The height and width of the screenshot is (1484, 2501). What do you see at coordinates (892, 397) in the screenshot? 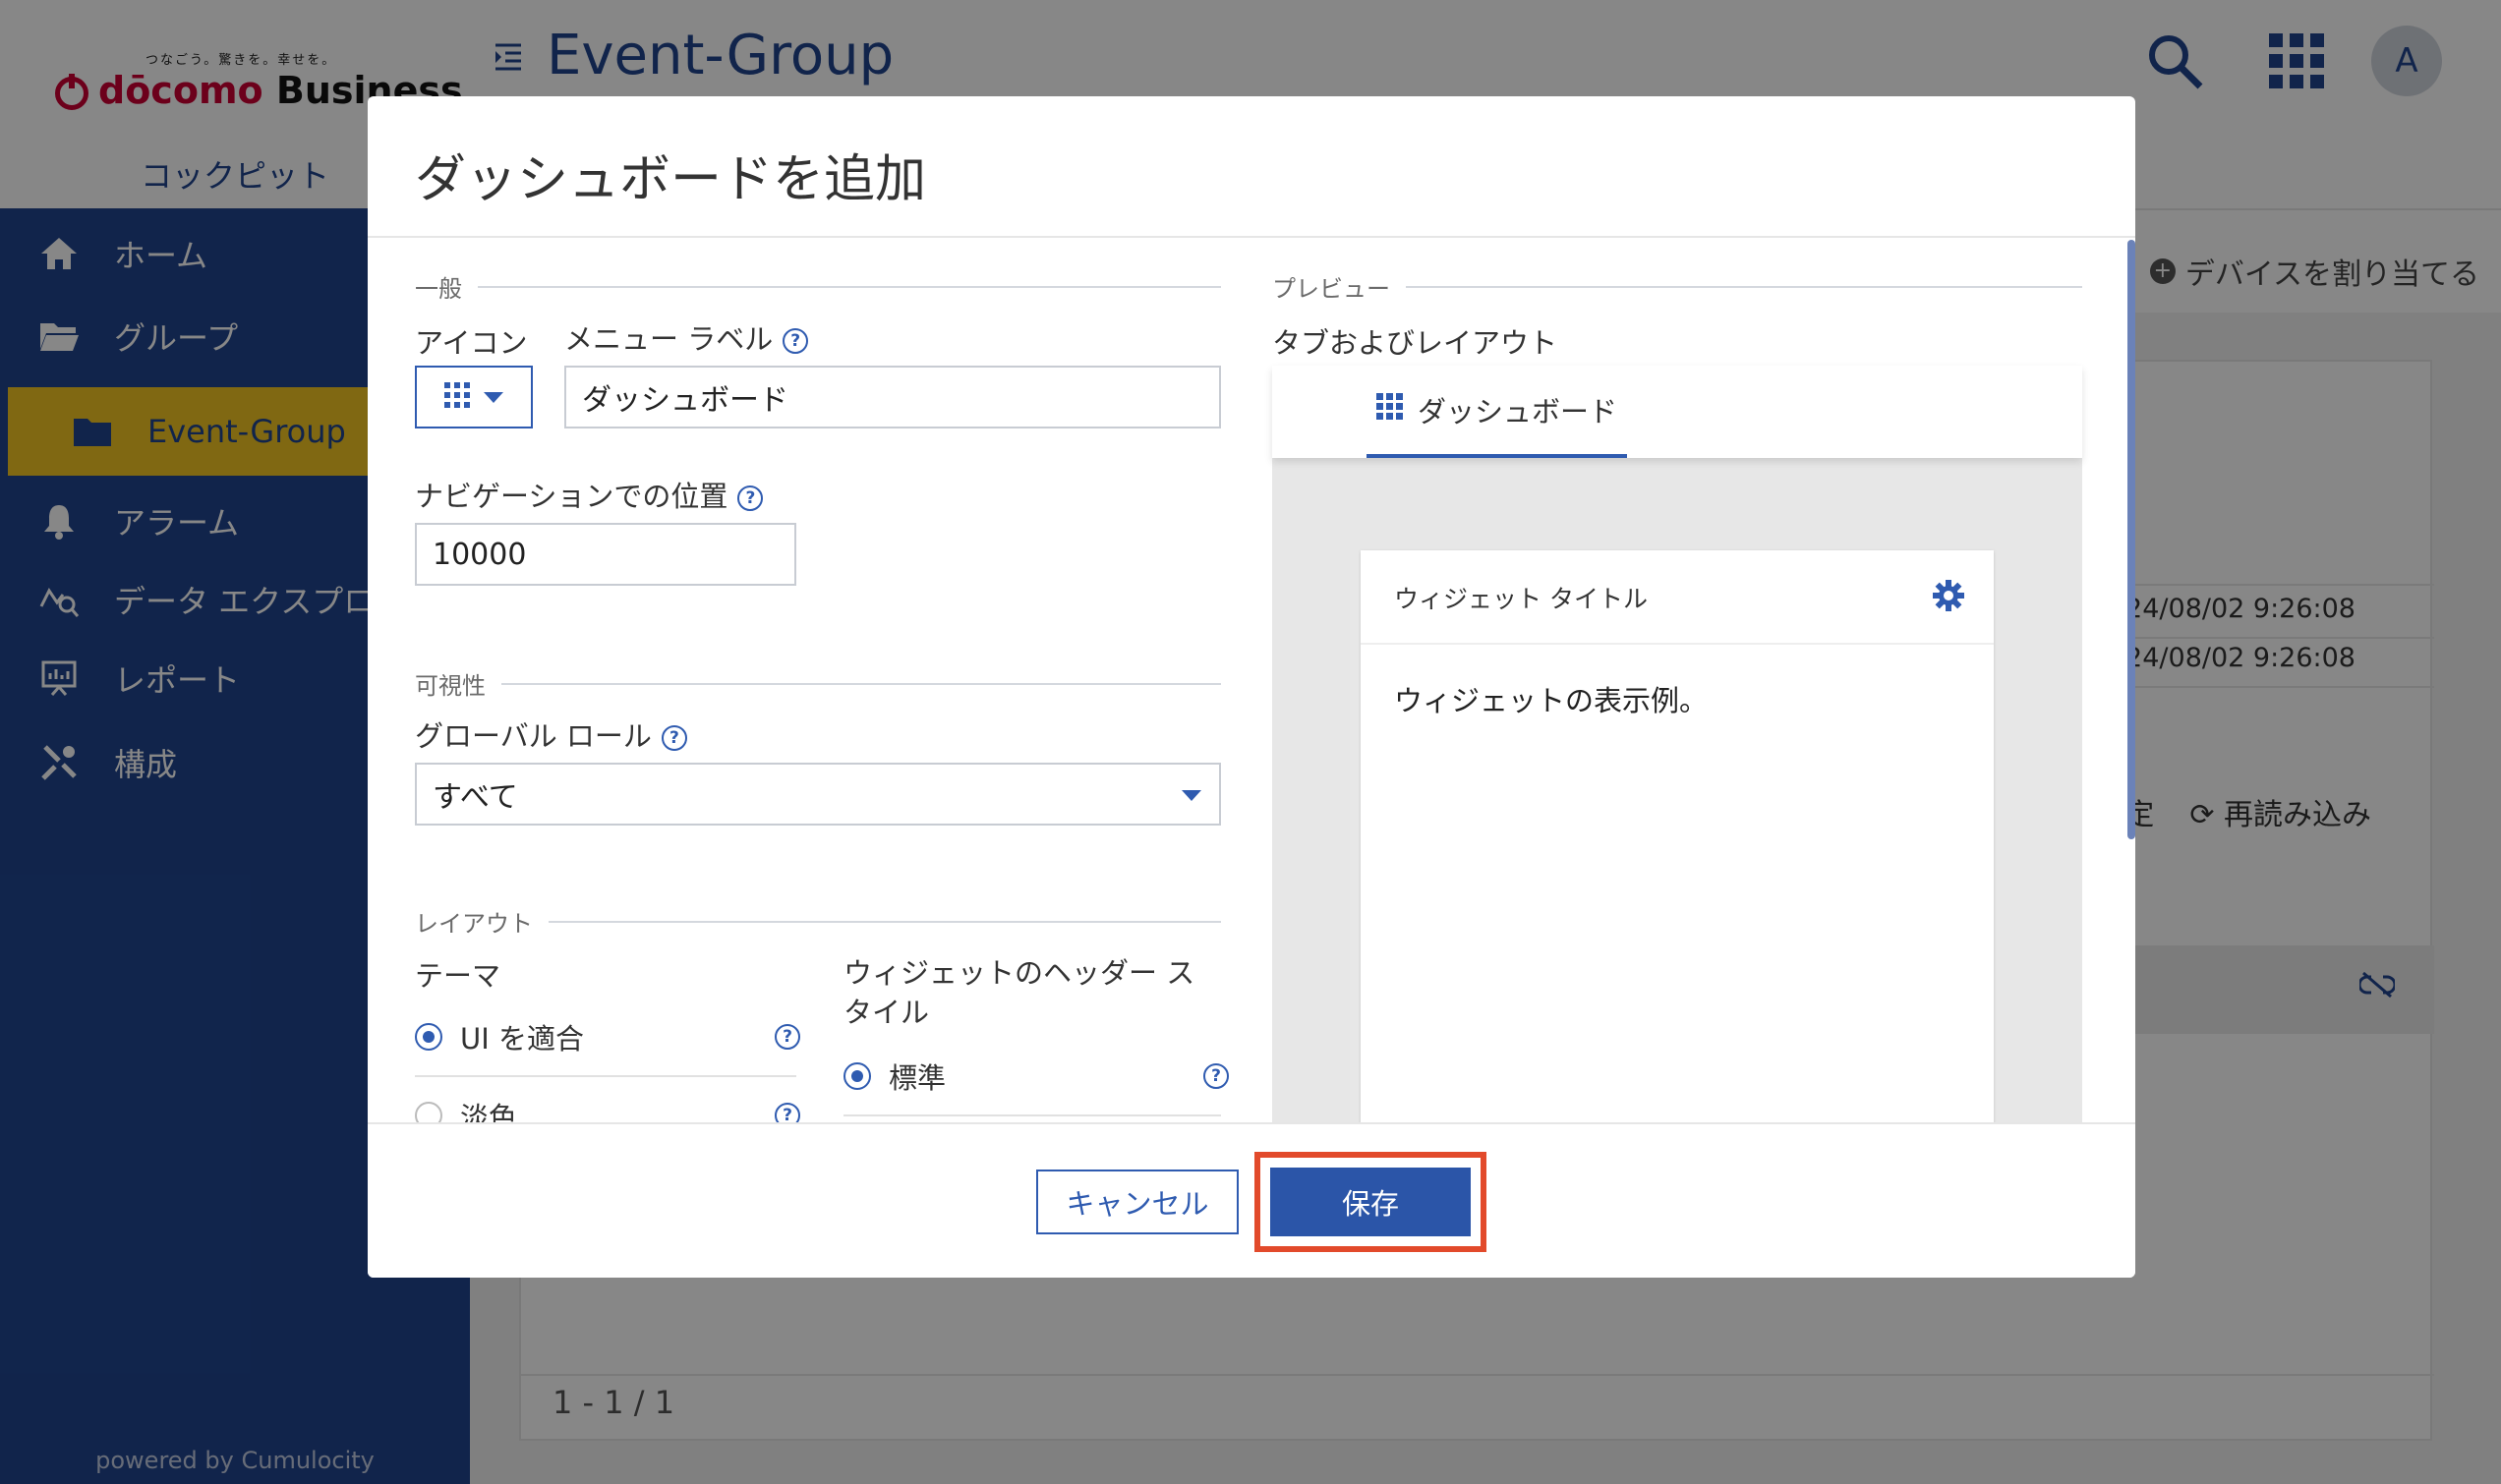
I see `menu-label-input: ダッシュボード` at bounding box center [892, 397].